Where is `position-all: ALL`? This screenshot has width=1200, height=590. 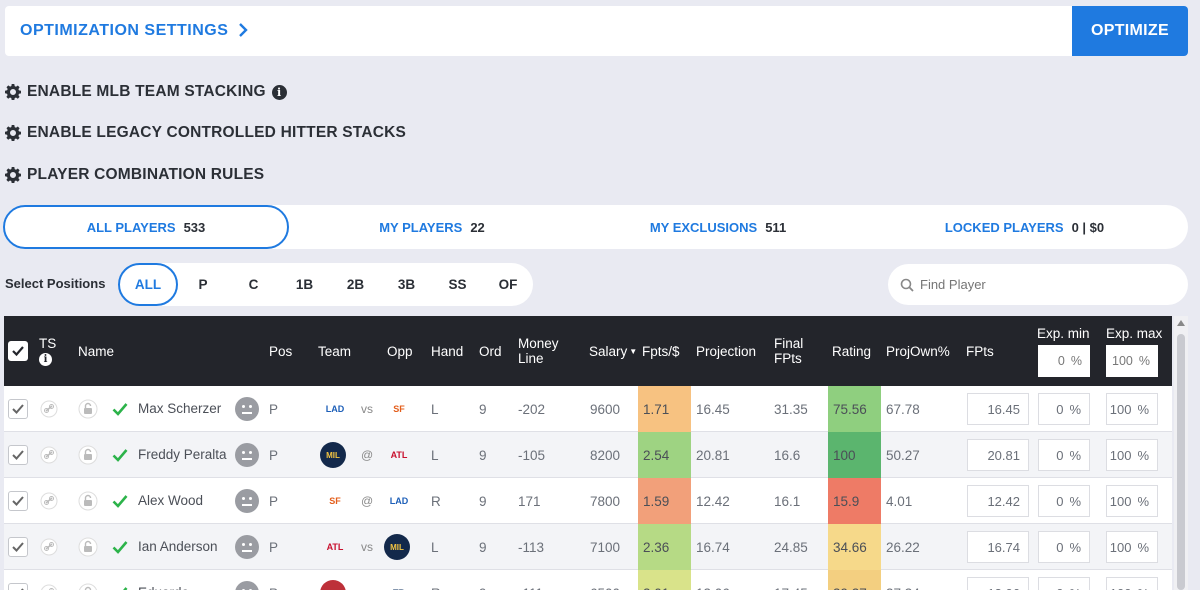
position-all: ALL is located at coordinates (148, 284).